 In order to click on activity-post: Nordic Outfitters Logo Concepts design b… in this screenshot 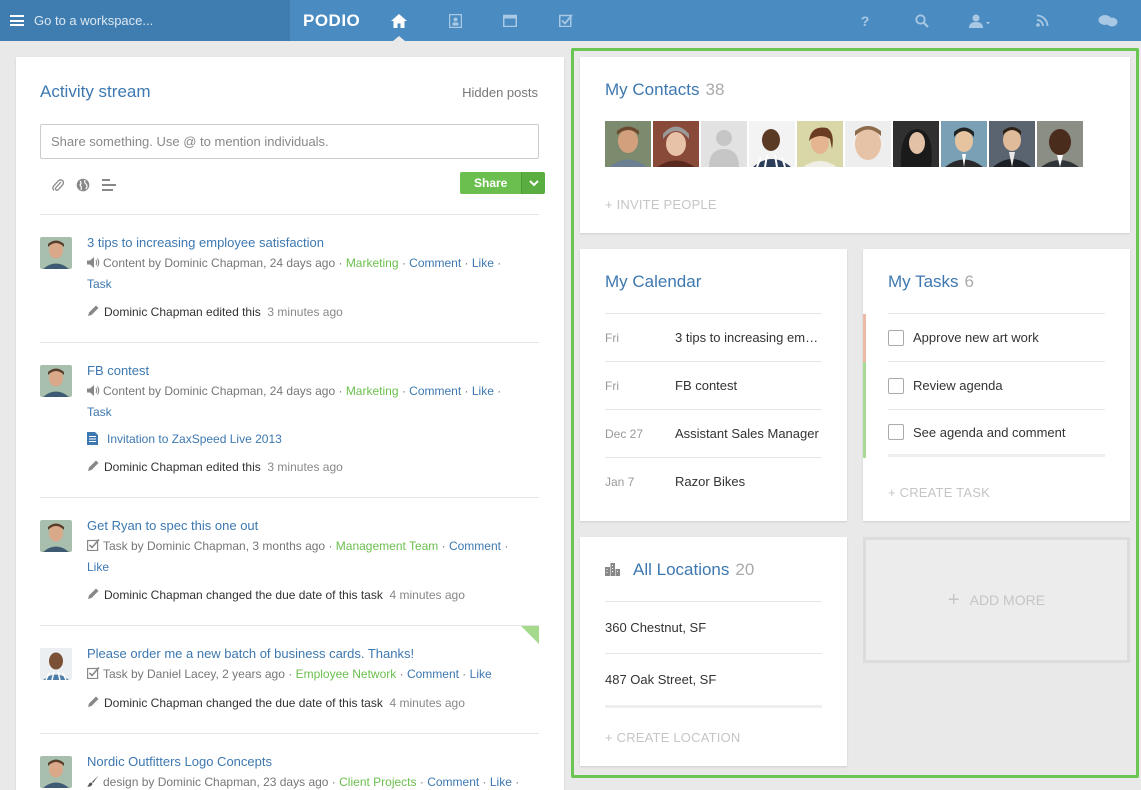, I will do `click(289, 761)`.